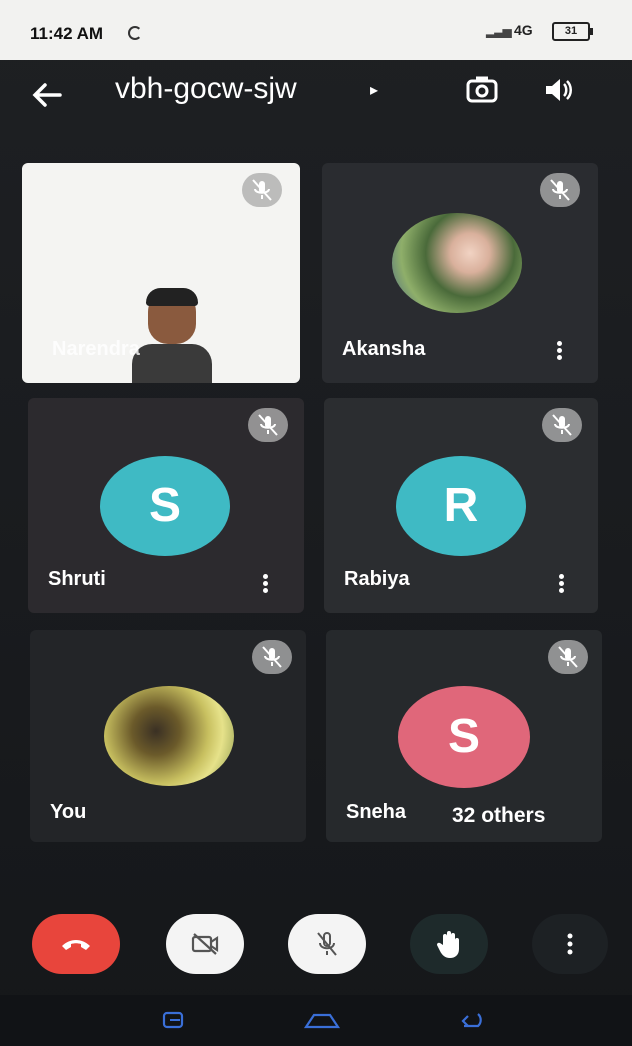  I want to click on participant-name: Shruti, so click(77, 579).